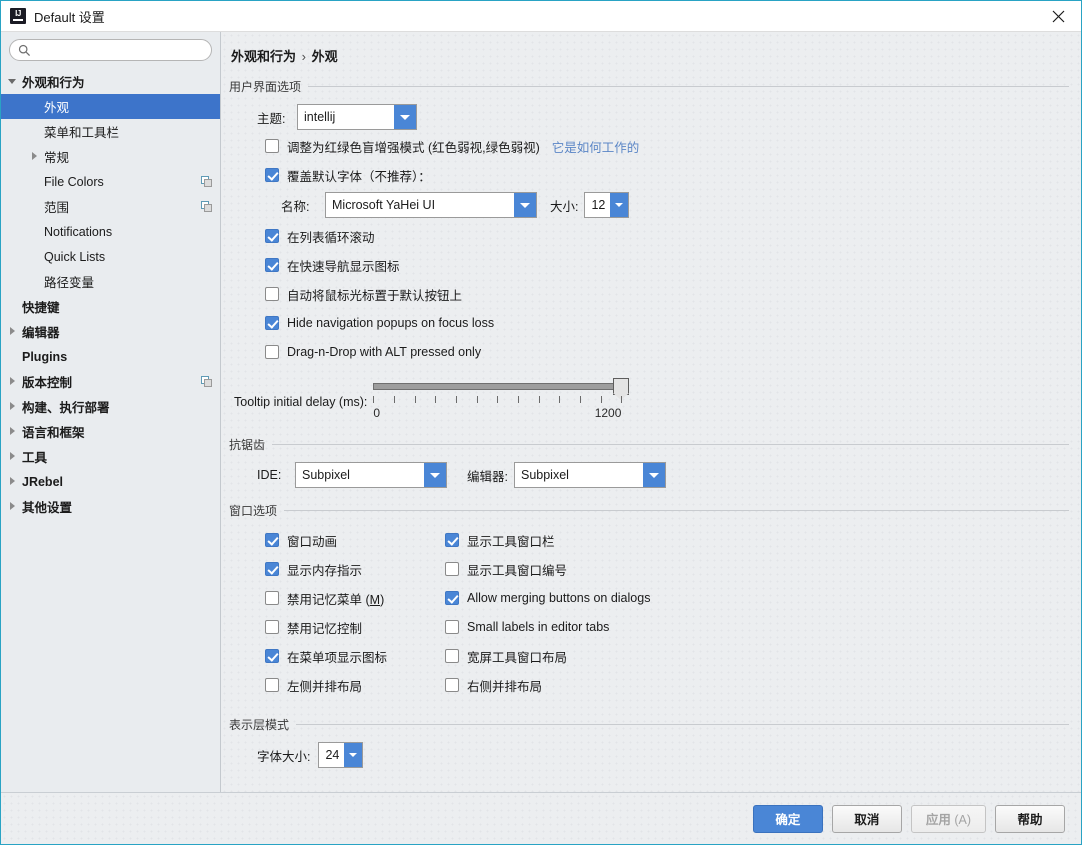 The height and width of the screenshot is (845, 1082). Describe the element at coordinates (110, 431) in the screenshot. I see `sidebar-item: 语言和框架` at that location.